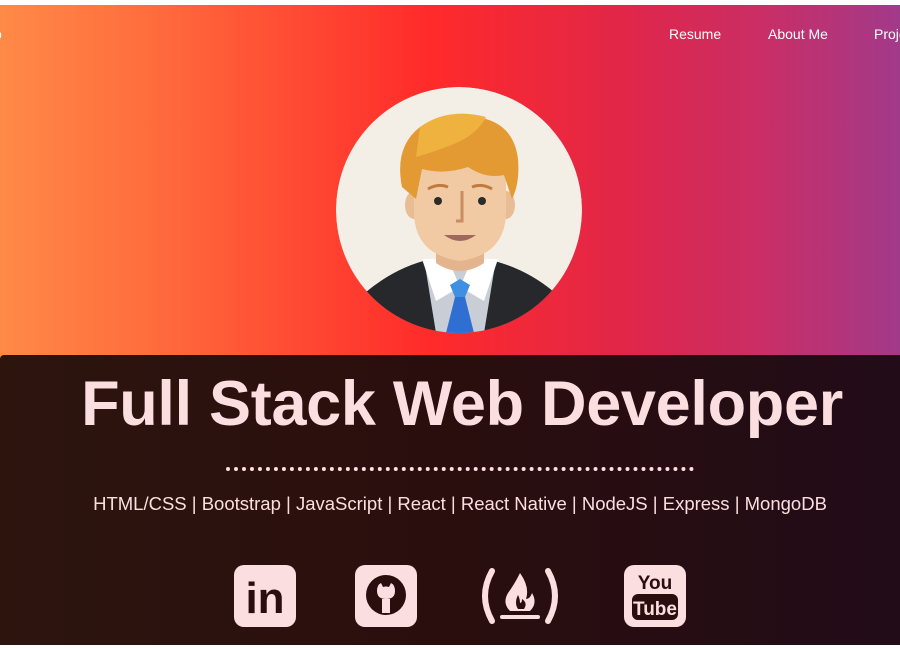 This screenshot has height=650, width=900. I want to click on github-icon, so click(386, 596).